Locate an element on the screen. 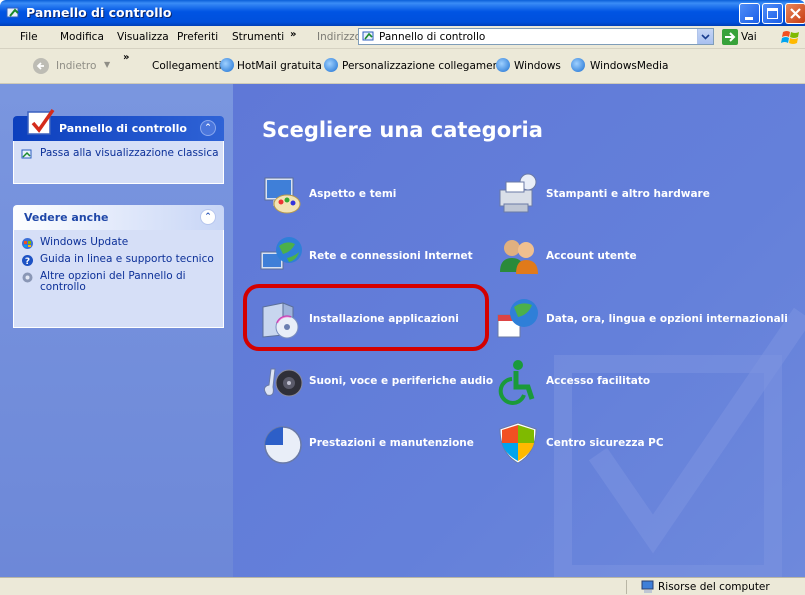 This screenshot has height=595, width=805. link-windows: Windows is located at coordinates (537, 66).